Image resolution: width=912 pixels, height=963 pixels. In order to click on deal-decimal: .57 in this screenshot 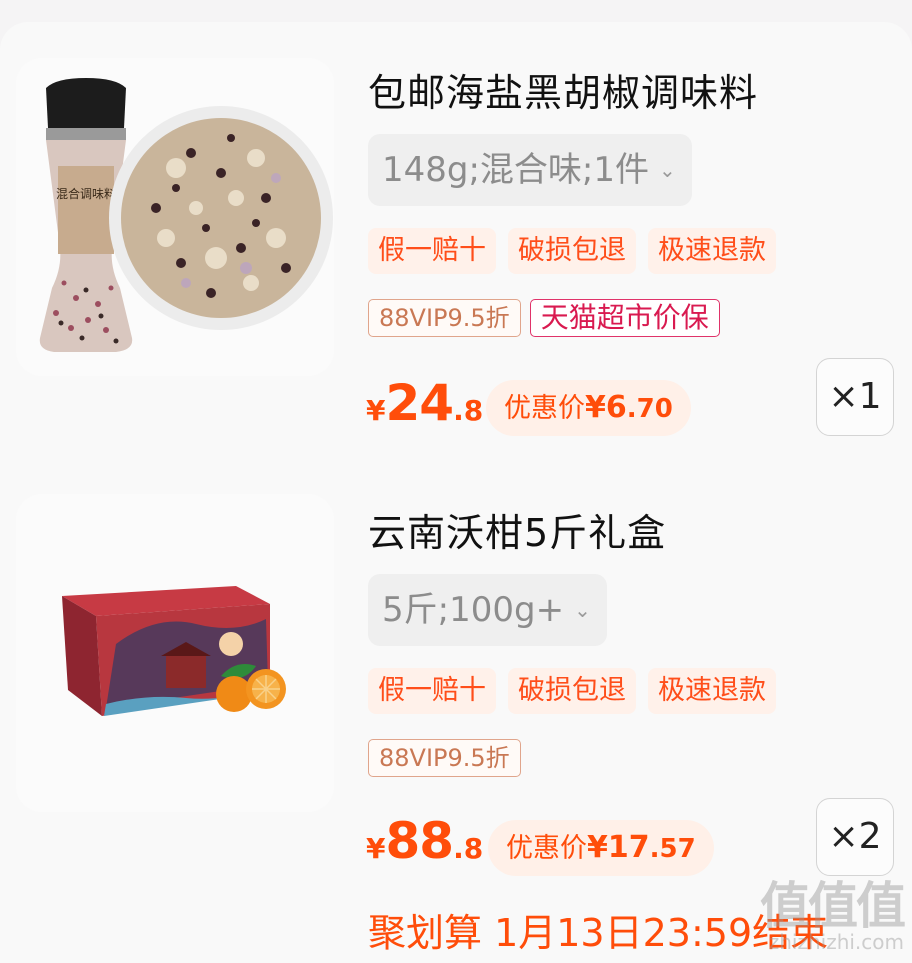, I will do `click(672, 849)`.